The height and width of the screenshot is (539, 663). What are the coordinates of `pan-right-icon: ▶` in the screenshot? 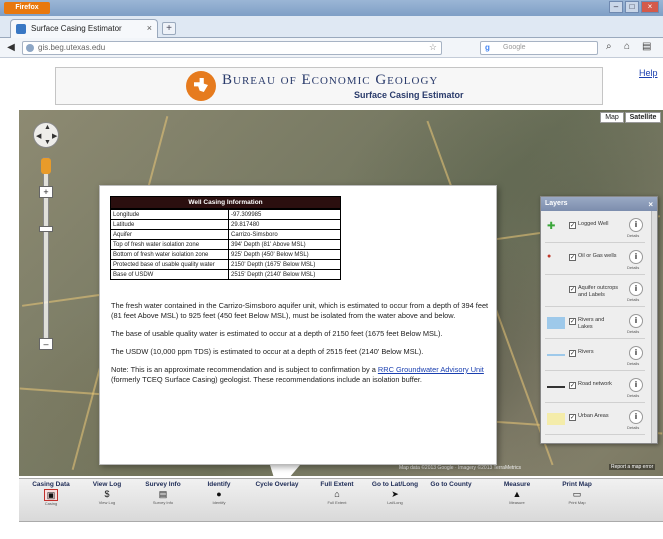 It's located at (54, 136).